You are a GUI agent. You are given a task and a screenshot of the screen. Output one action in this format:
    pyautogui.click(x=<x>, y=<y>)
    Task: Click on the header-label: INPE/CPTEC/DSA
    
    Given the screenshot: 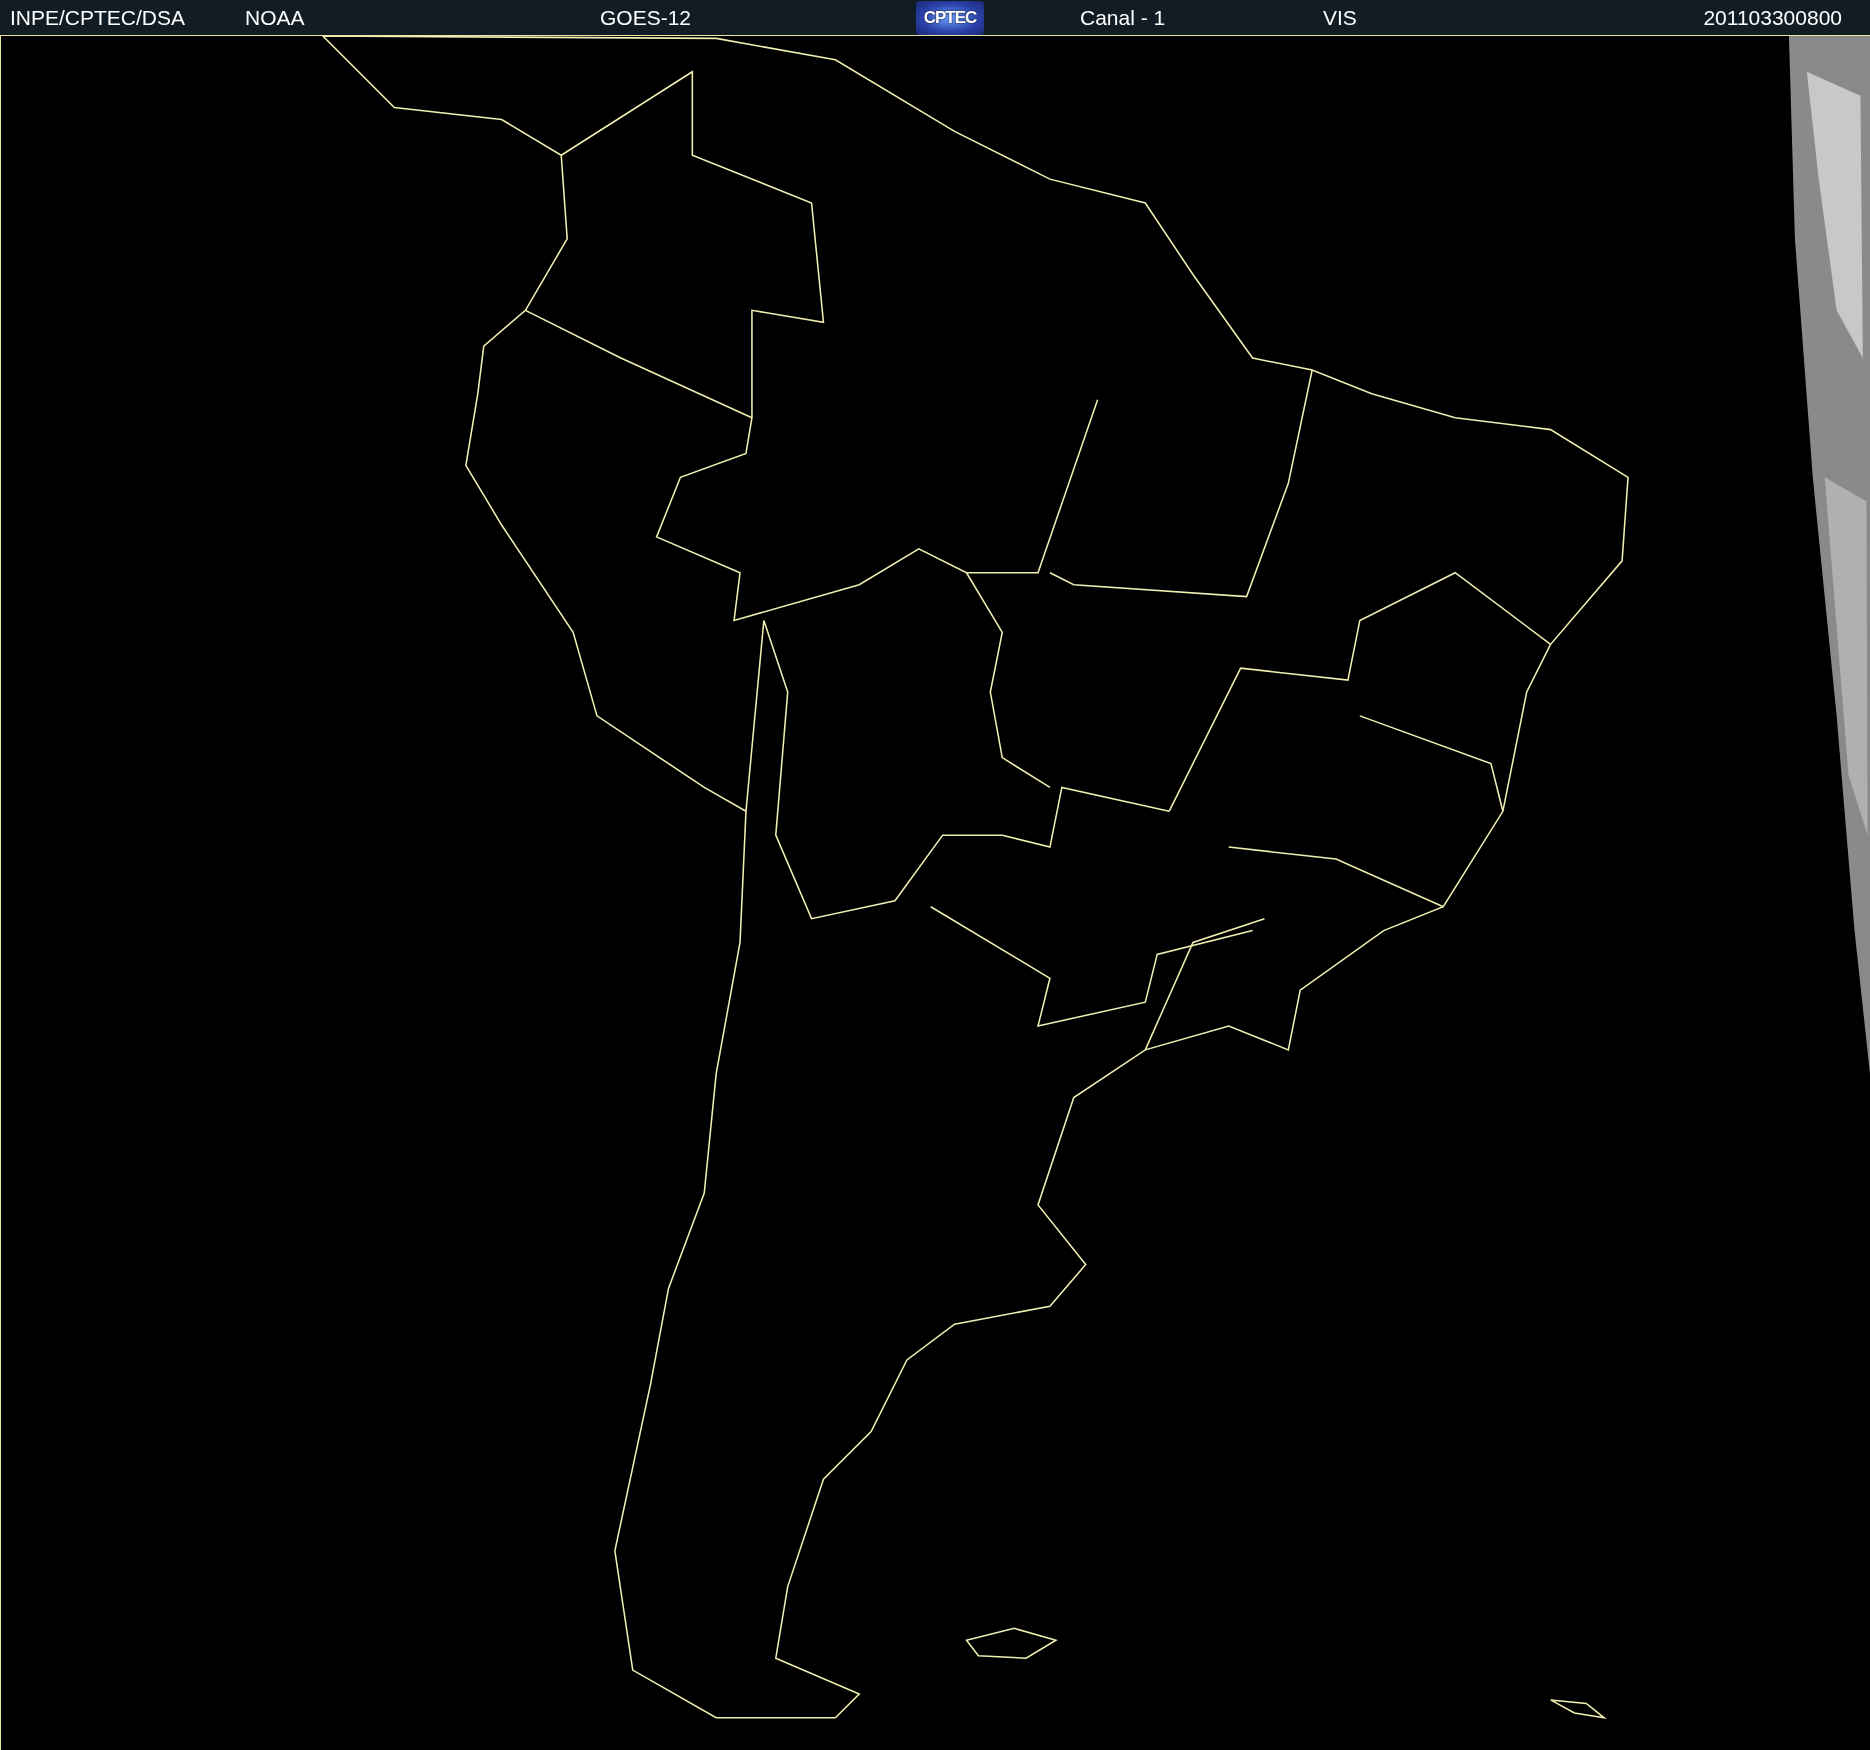 What is the action you would take?
    pyautogui.click(x=98, y=17)
    